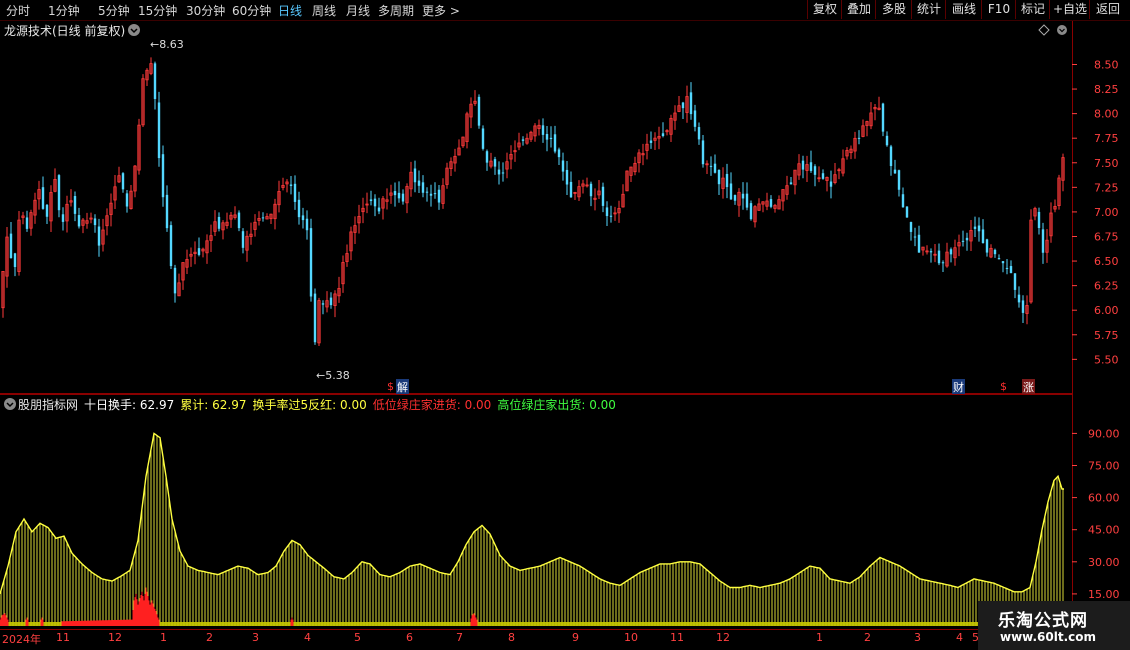 The image size is (1130, 650). Describe the element at coordinates (114, 10) in the screenshot. I see `period-tab-5min: 5分钟` at that location.